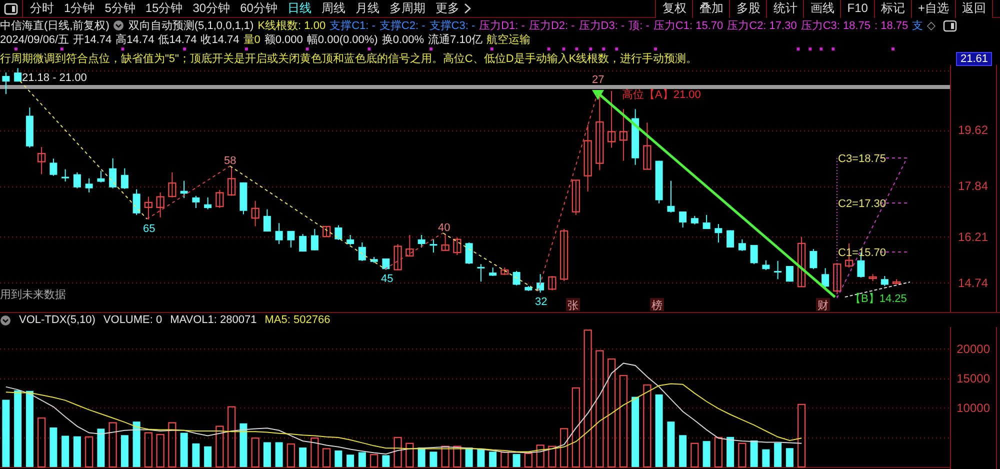 The image size is (1000, 469). Describe the element at coordinates (407, 8) in the screenshot. I see `period-tab: 多周期` at that location.